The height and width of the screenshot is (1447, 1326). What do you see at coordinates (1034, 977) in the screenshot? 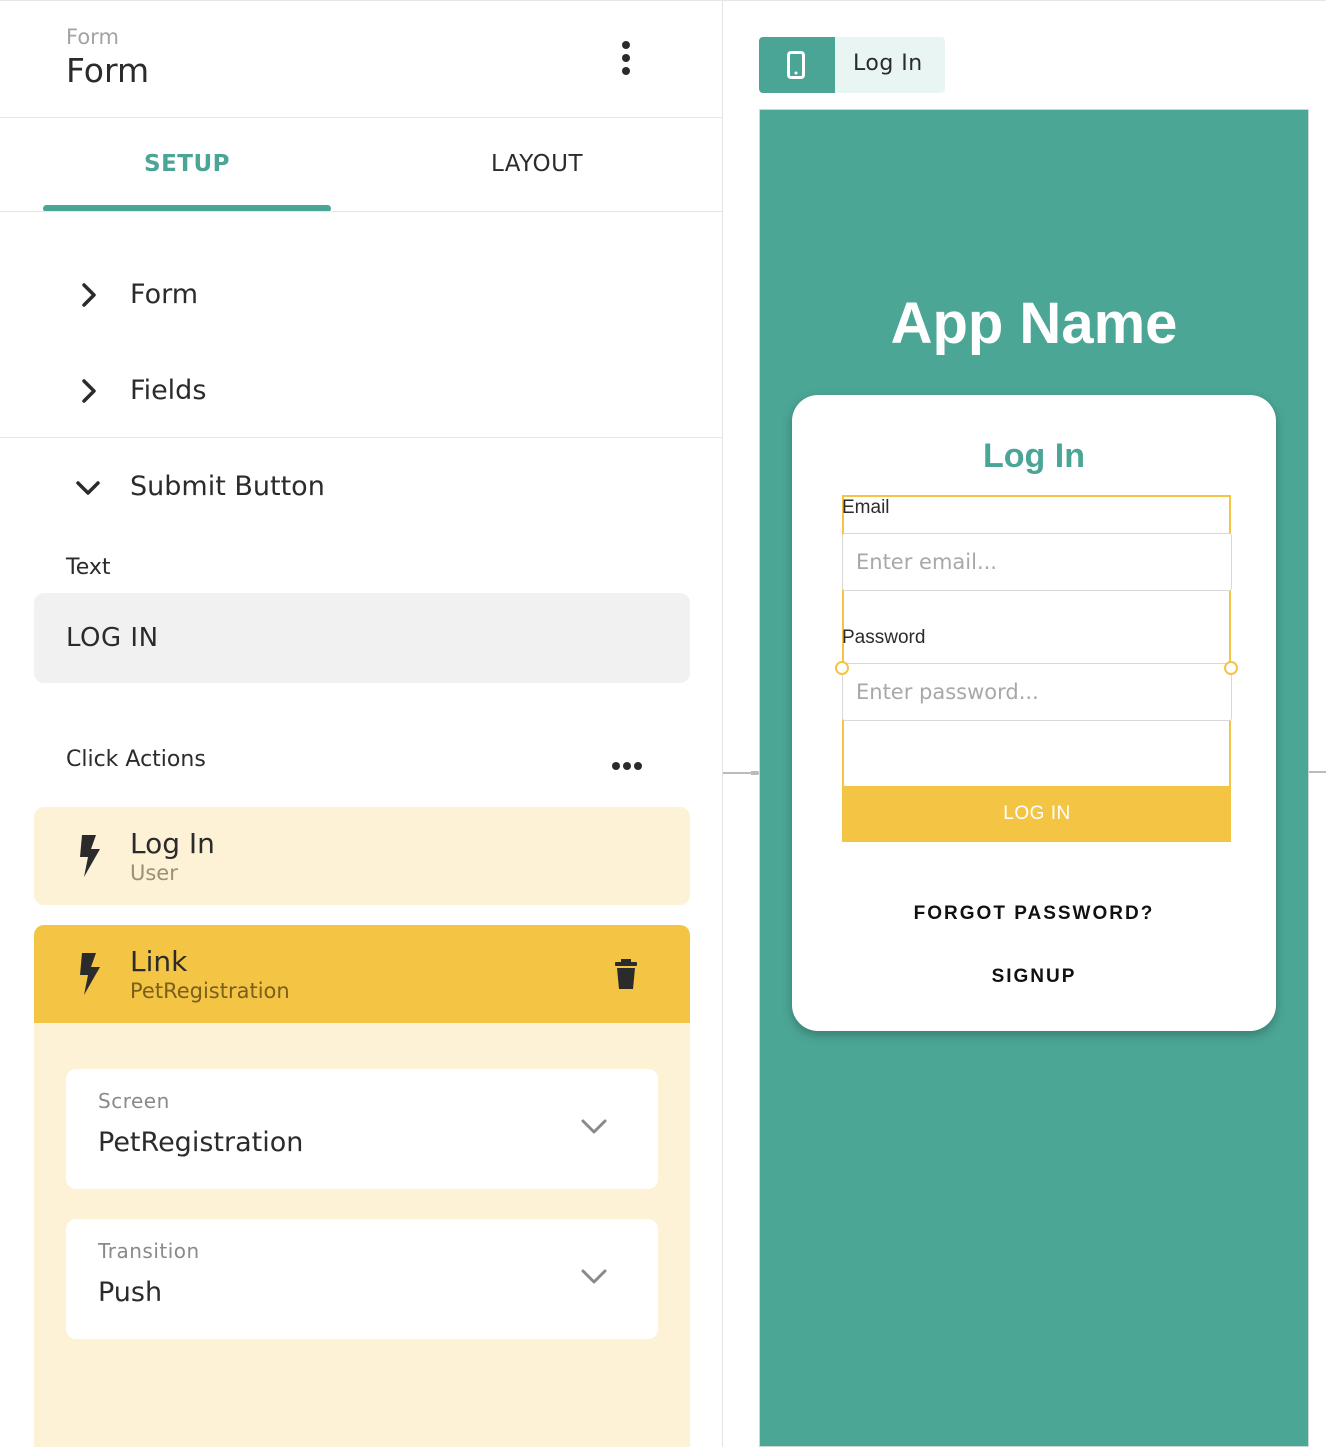
I see `signup-link: SIGNUP` at bounding box center [1034, 977].